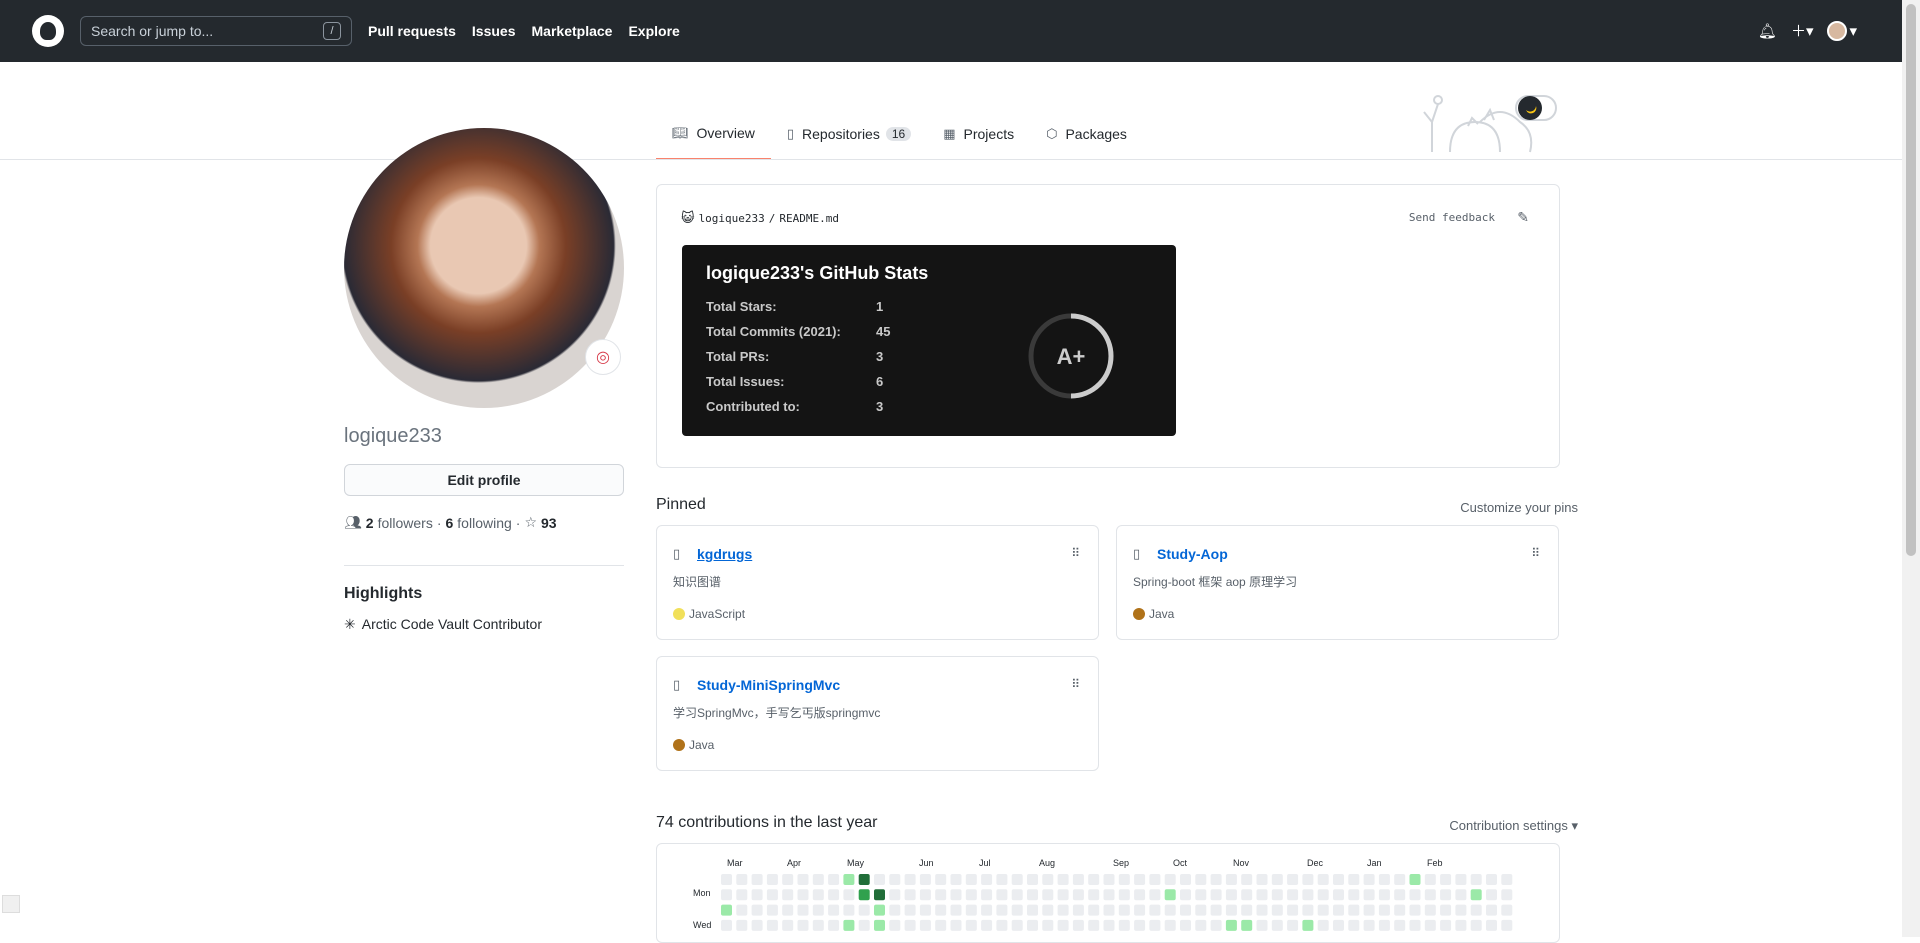 This screenshot has width=1920, height=943. Describe the element at coordinates (11, 904) in the screenshot. I see `corner-widget` at that location.